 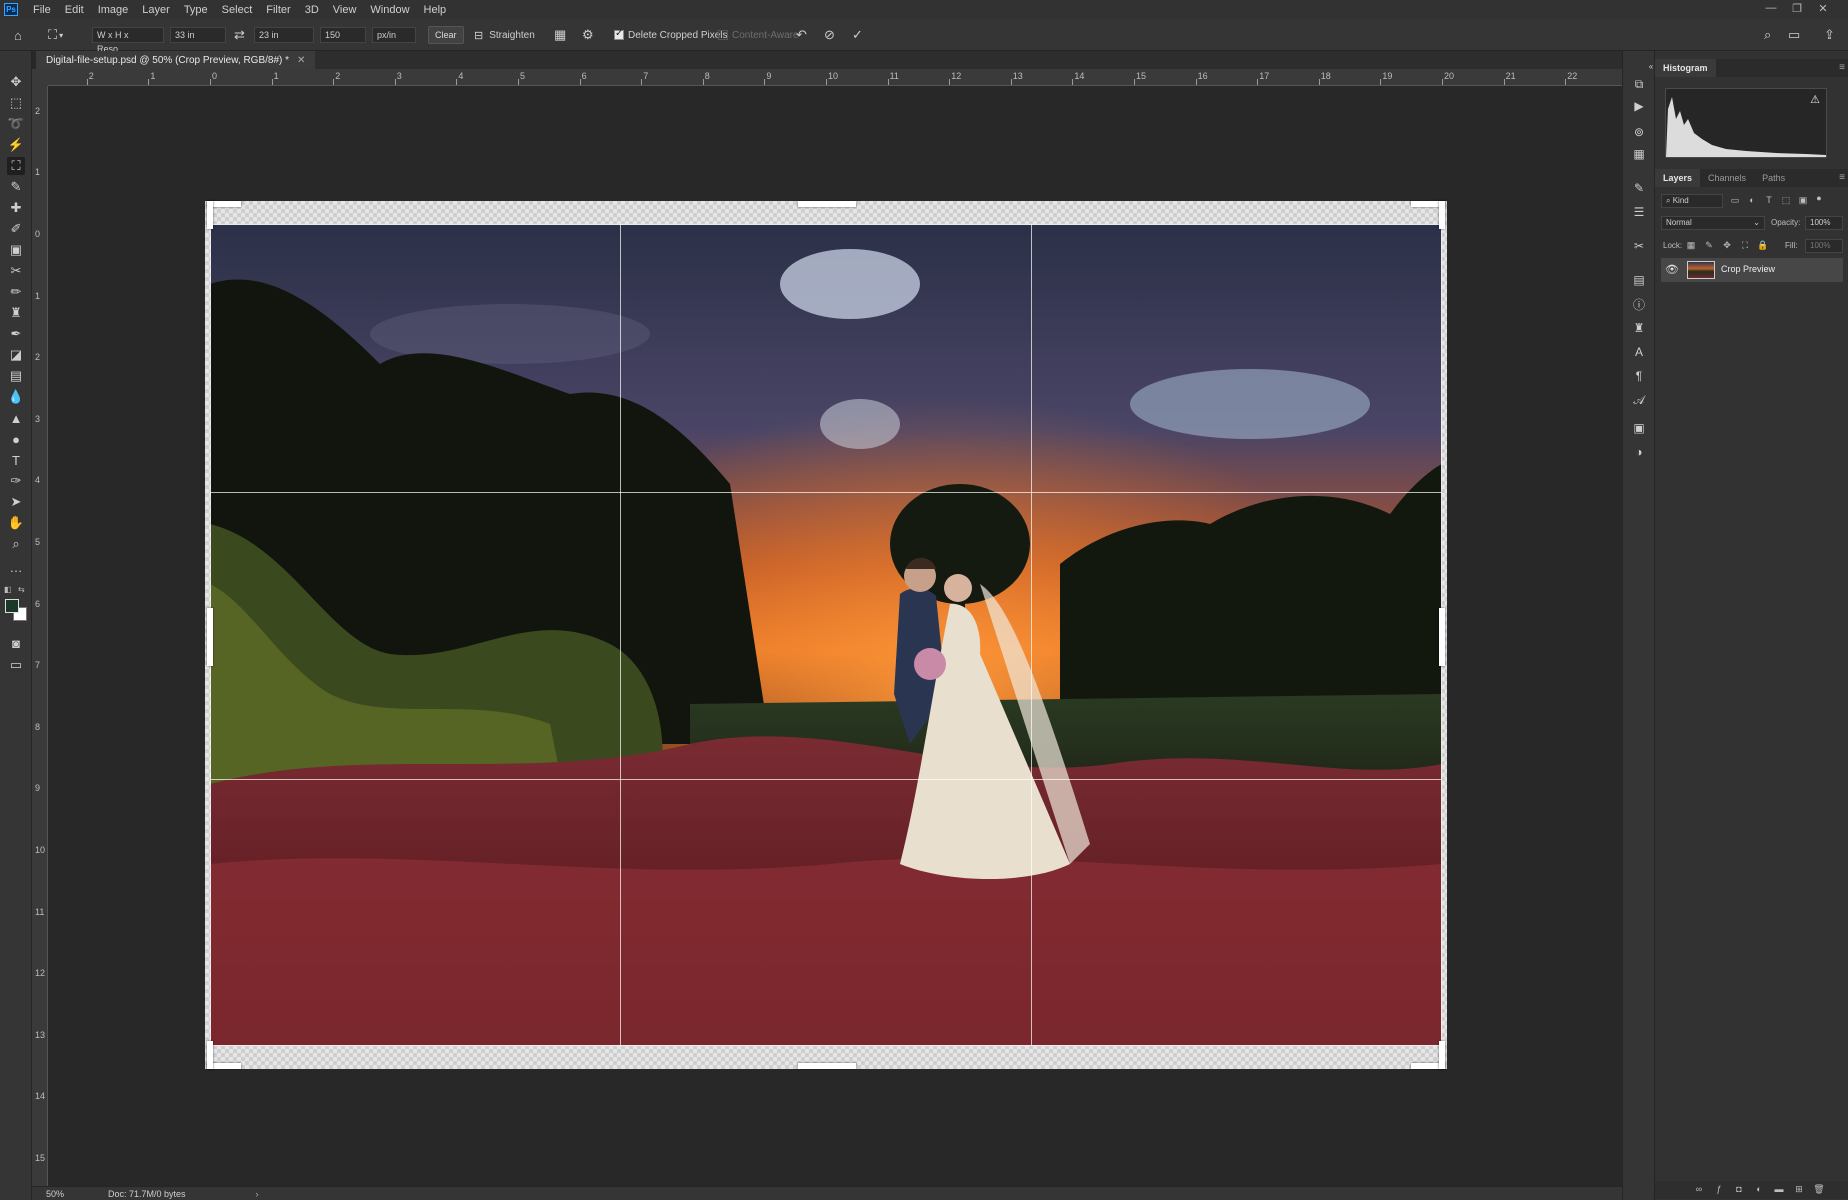 I want to click on crop-width-input: 33 in, so click(x=198, y=35).